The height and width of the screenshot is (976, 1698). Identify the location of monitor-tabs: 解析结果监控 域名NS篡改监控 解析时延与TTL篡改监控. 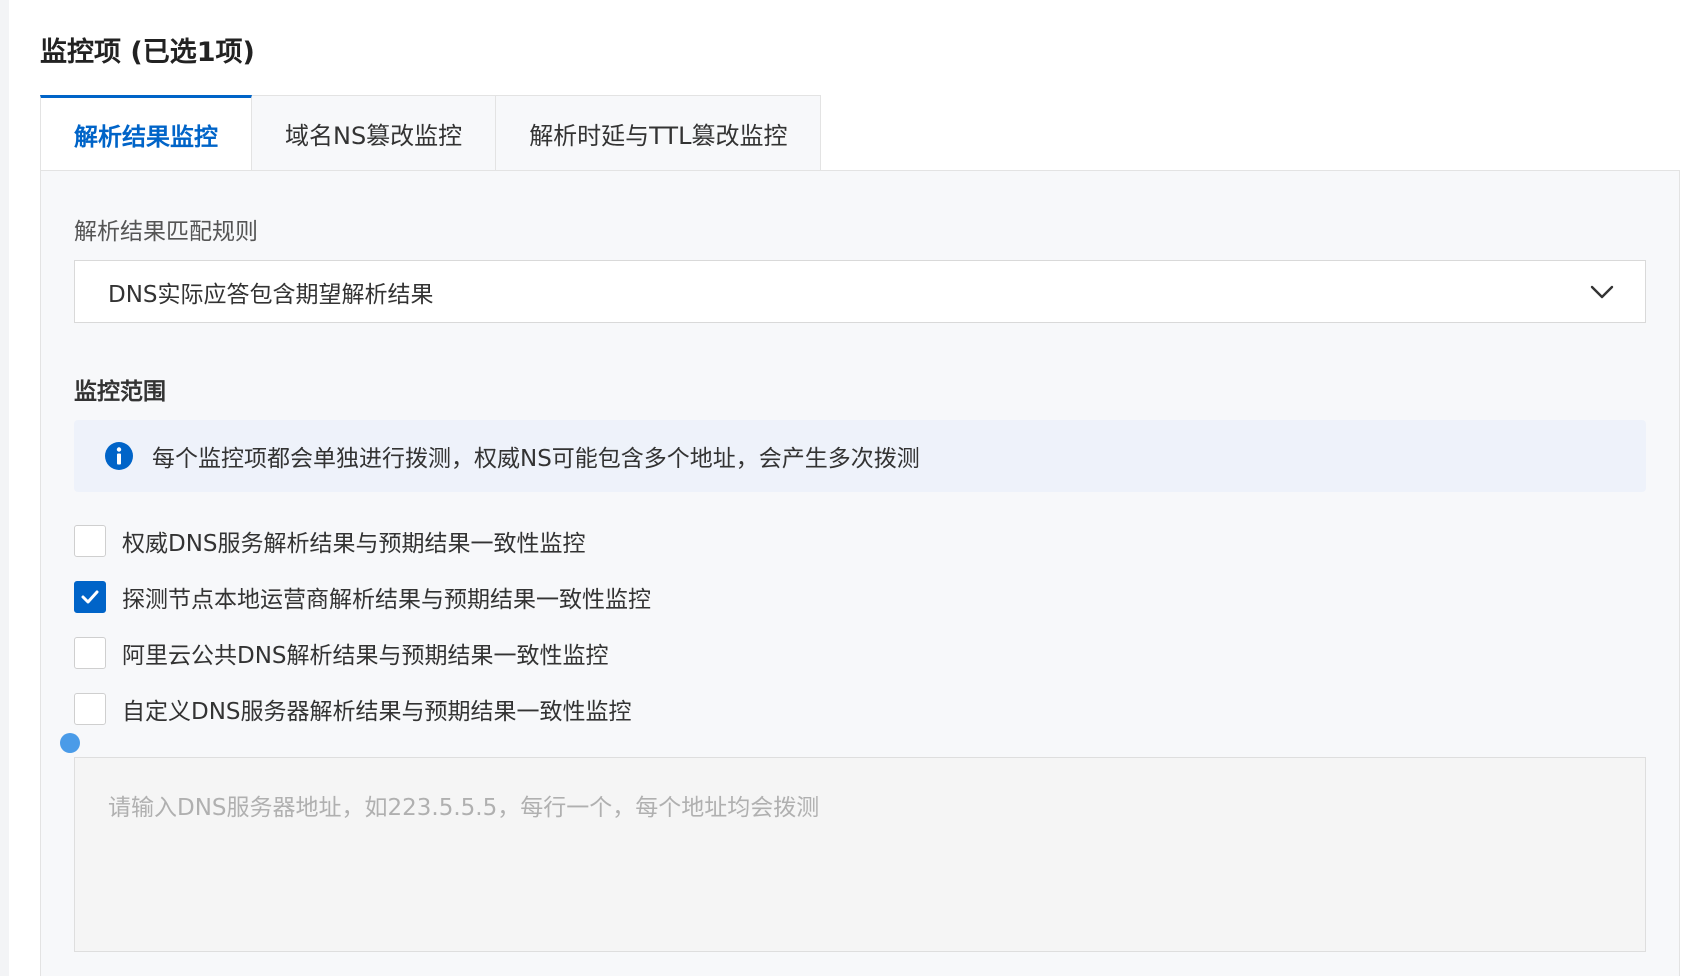
(431, 133).